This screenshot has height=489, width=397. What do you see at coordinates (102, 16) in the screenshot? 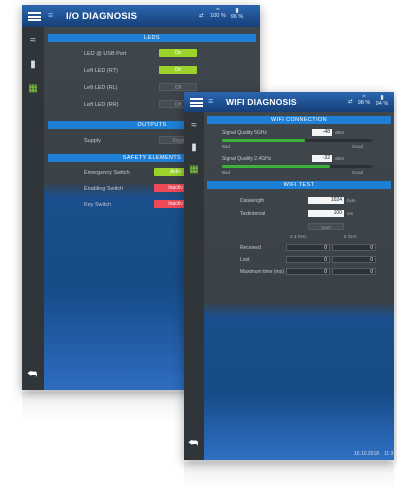
I see `io-window-title: I/O DIAGNOSIS` at bounding box center [102, 16].